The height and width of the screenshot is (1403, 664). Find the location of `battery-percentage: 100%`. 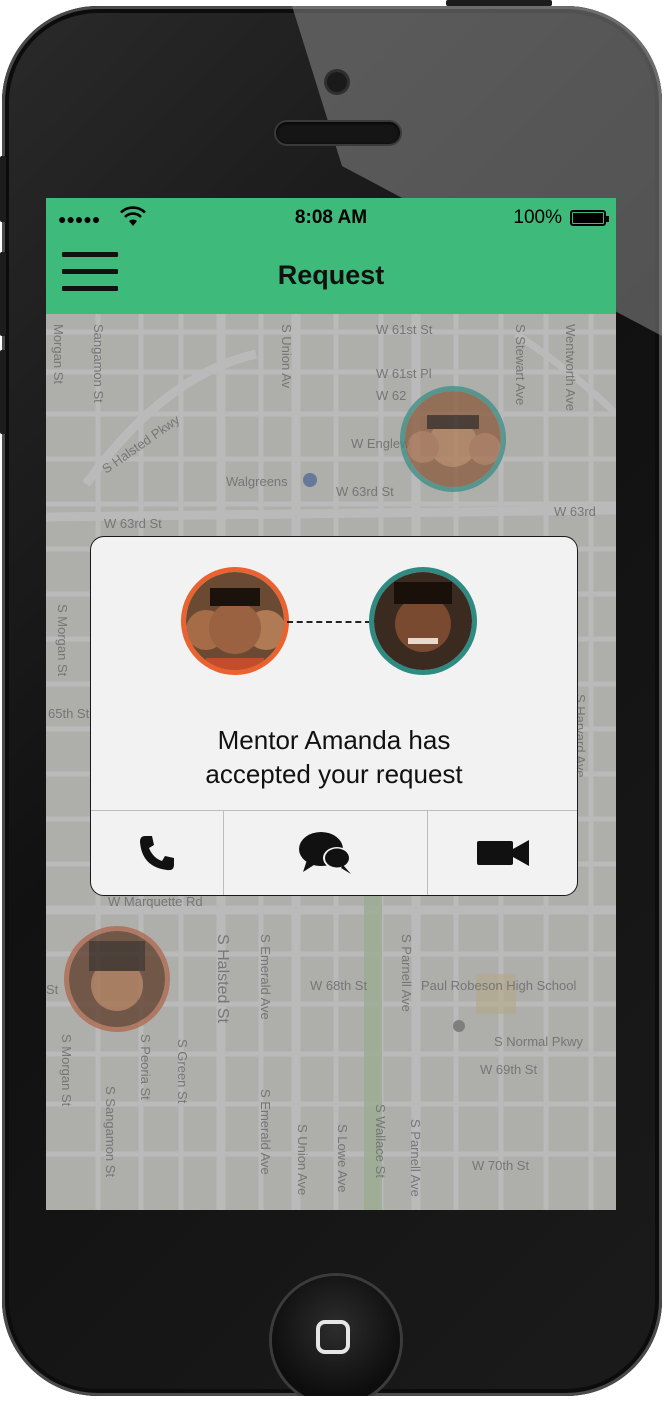

battery-percentage: 100% is located at coordinates (537, 217).